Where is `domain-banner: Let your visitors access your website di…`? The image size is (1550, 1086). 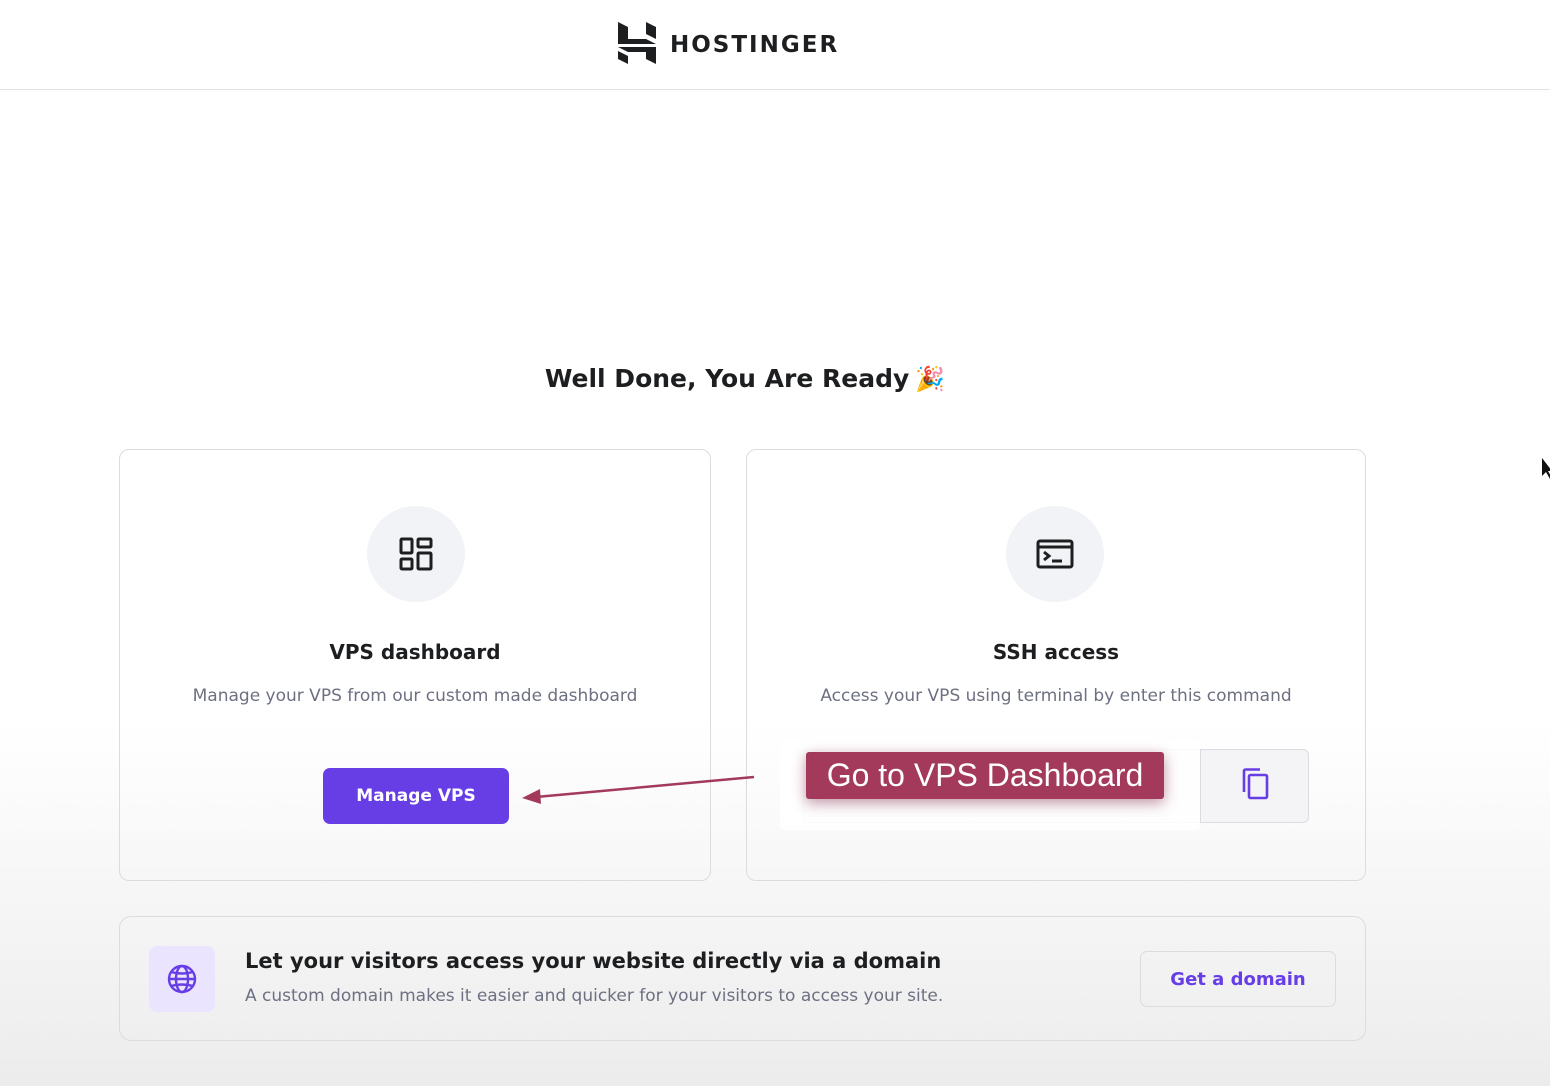
domain-banner: Let your visitors access your website di… is located at coordinates (742, 978).